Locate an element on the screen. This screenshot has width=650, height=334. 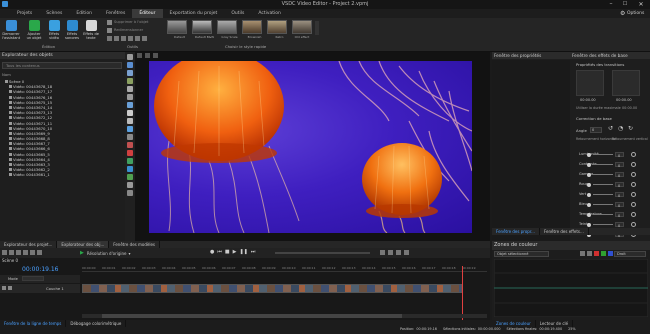
cursor-tool-icon is located at coordinates (130, 145).